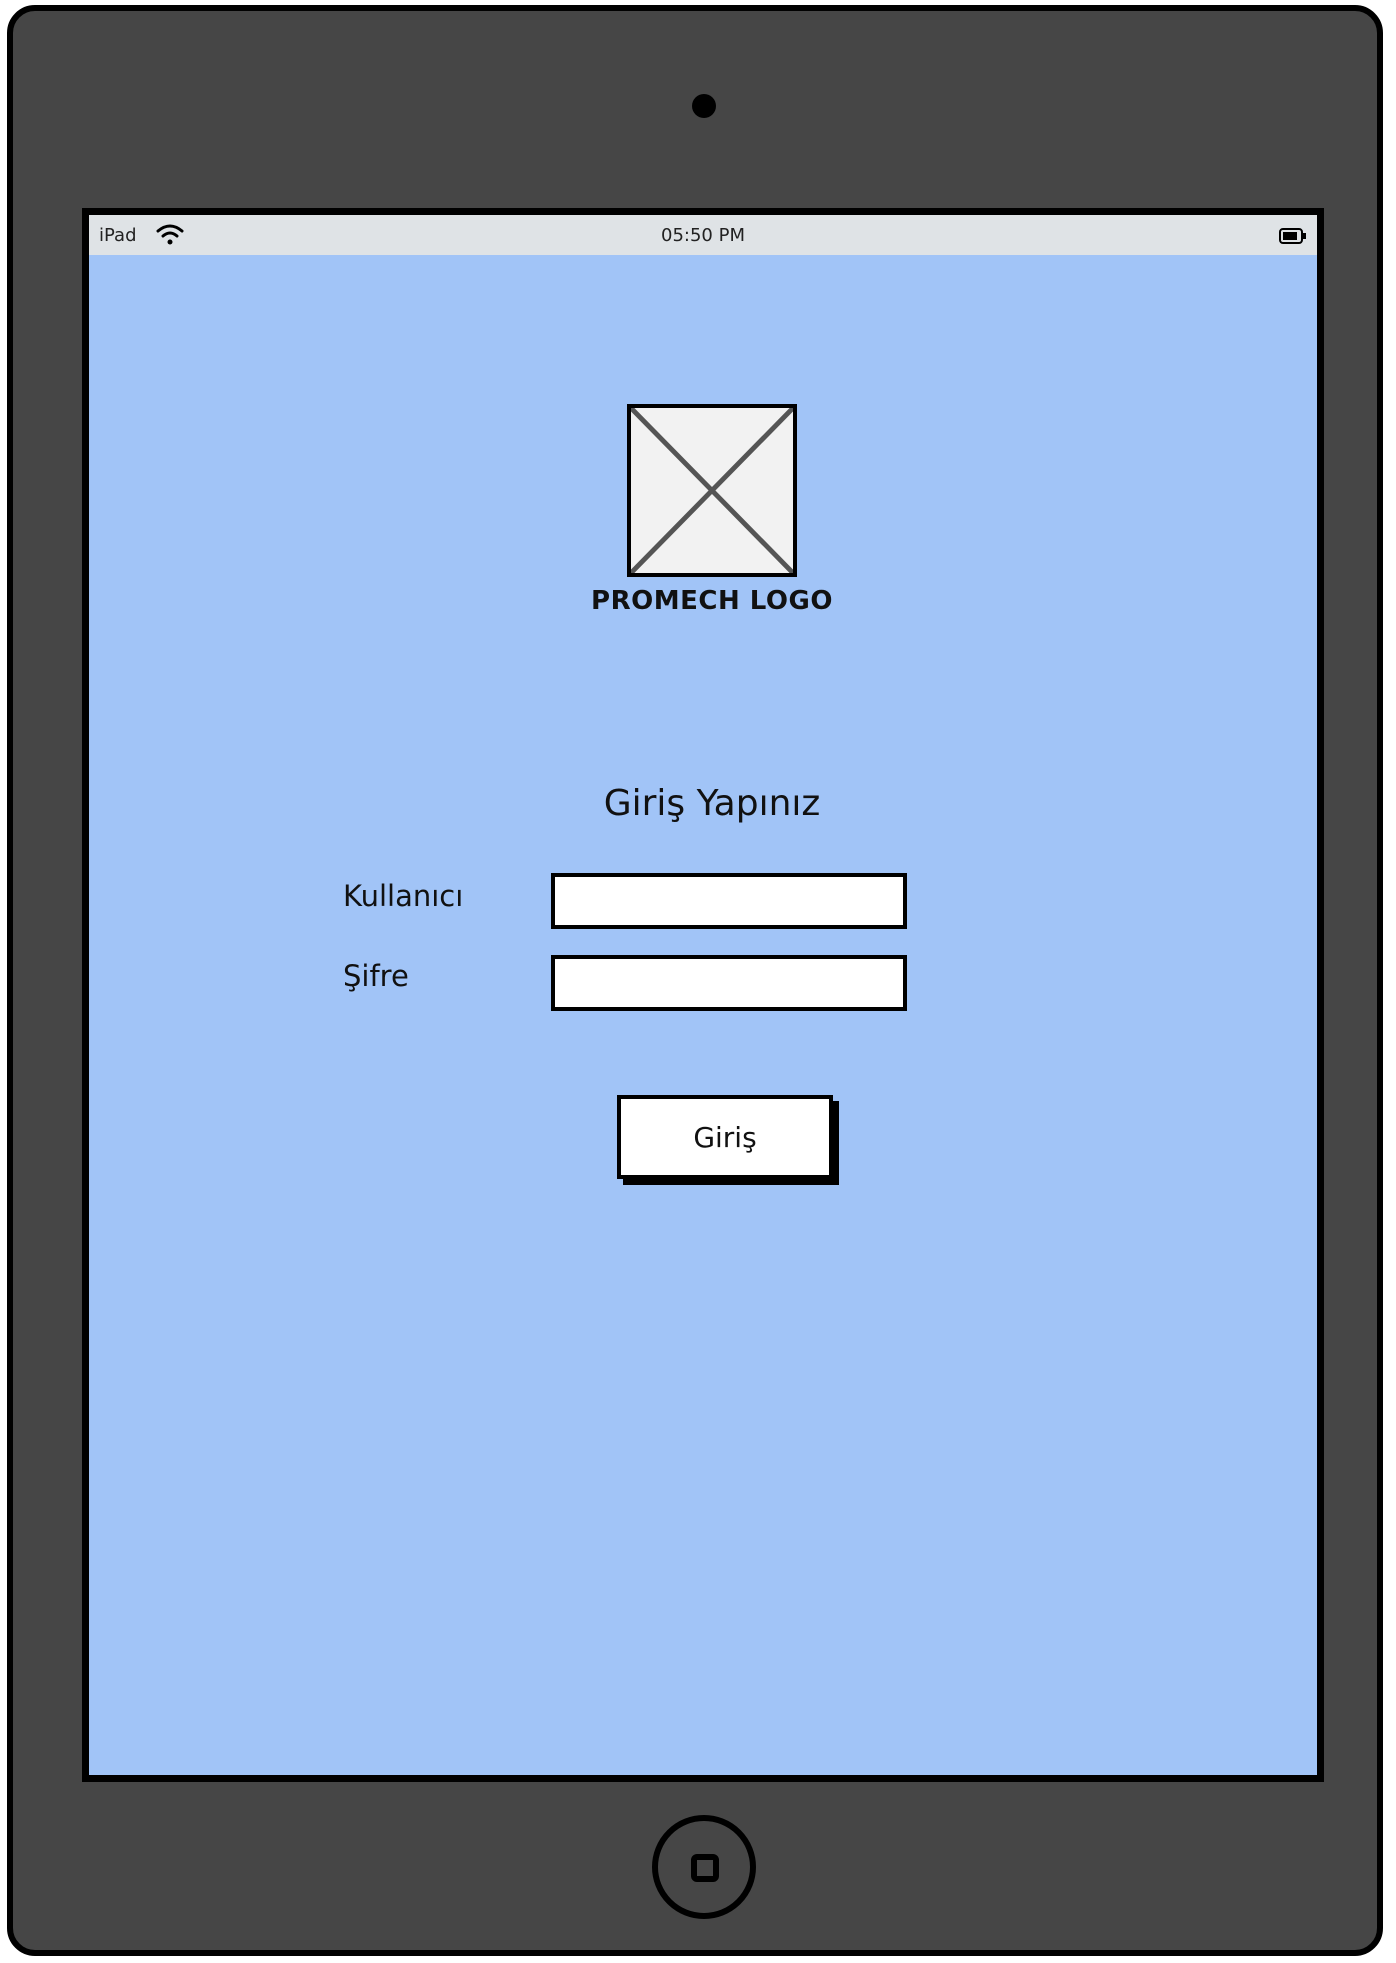 The image size is (1396, 1963). I want to click on username-label: Kullanıcı, so click(403, 896).